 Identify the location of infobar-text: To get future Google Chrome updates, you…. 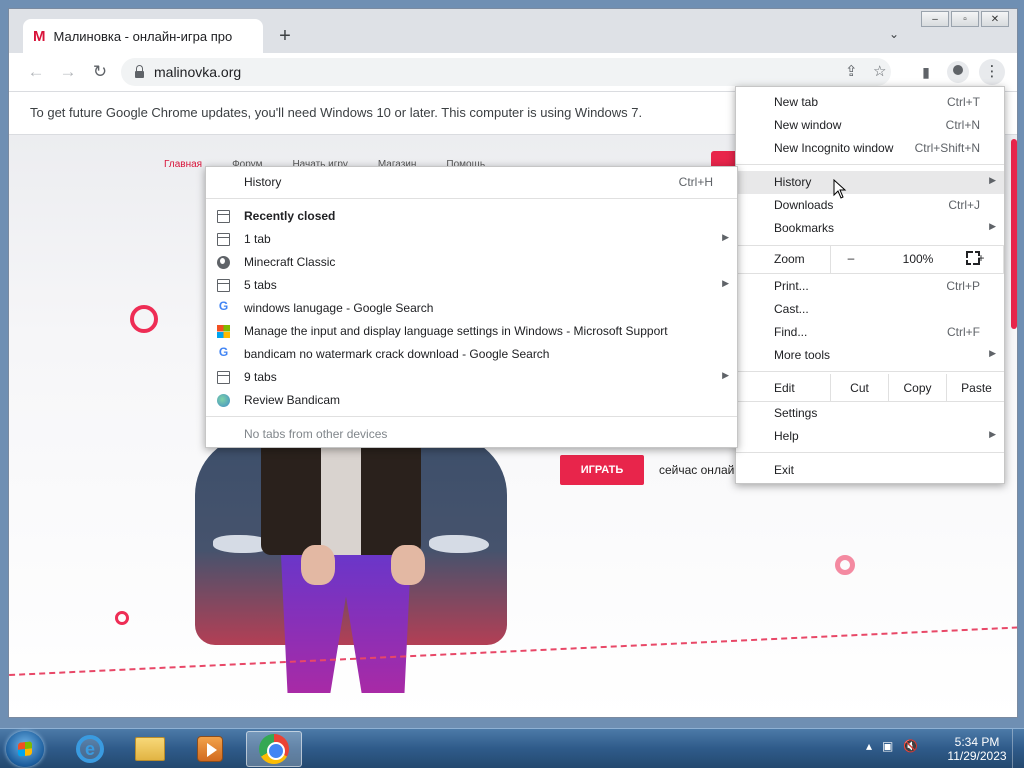
(336, 112).